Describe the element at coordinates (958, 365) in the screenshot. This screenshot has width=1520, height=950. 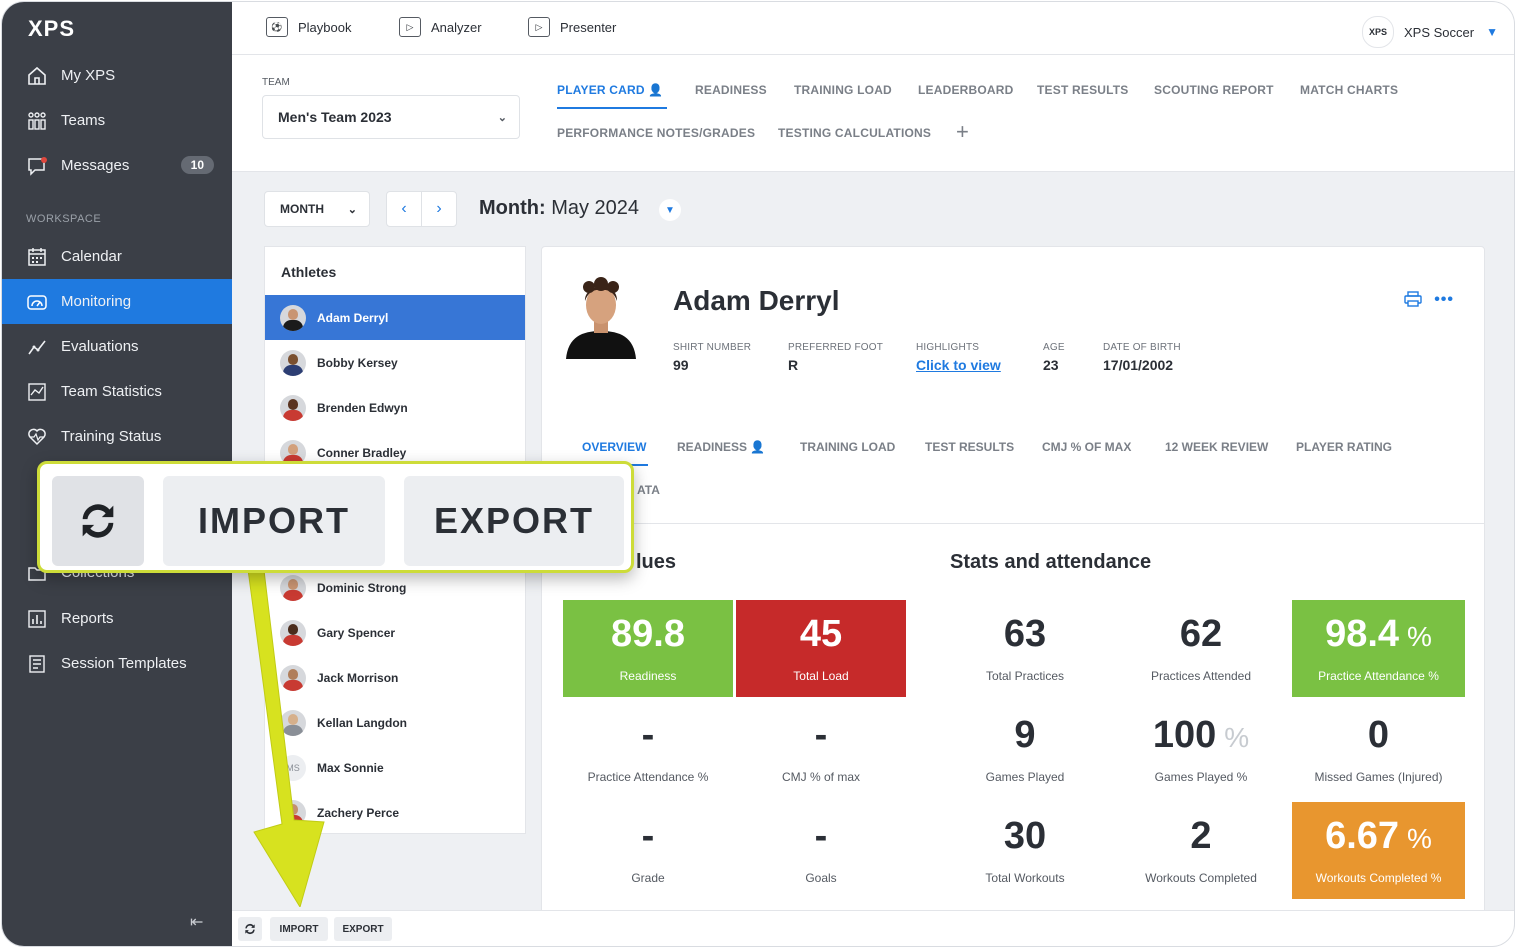
I see `highlights-link: Click to view` at that location.